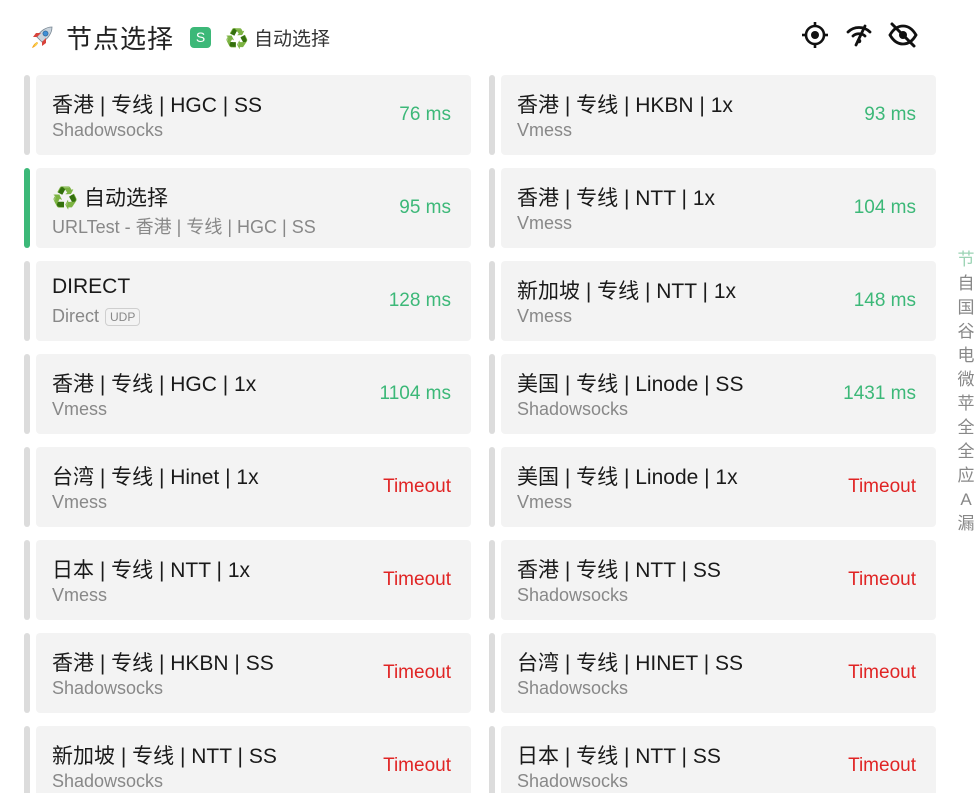  I want to click on proxy-card-body: 台湾 | 专线 | Hinet | 1x Vmess Timeout, so click(253, 487).